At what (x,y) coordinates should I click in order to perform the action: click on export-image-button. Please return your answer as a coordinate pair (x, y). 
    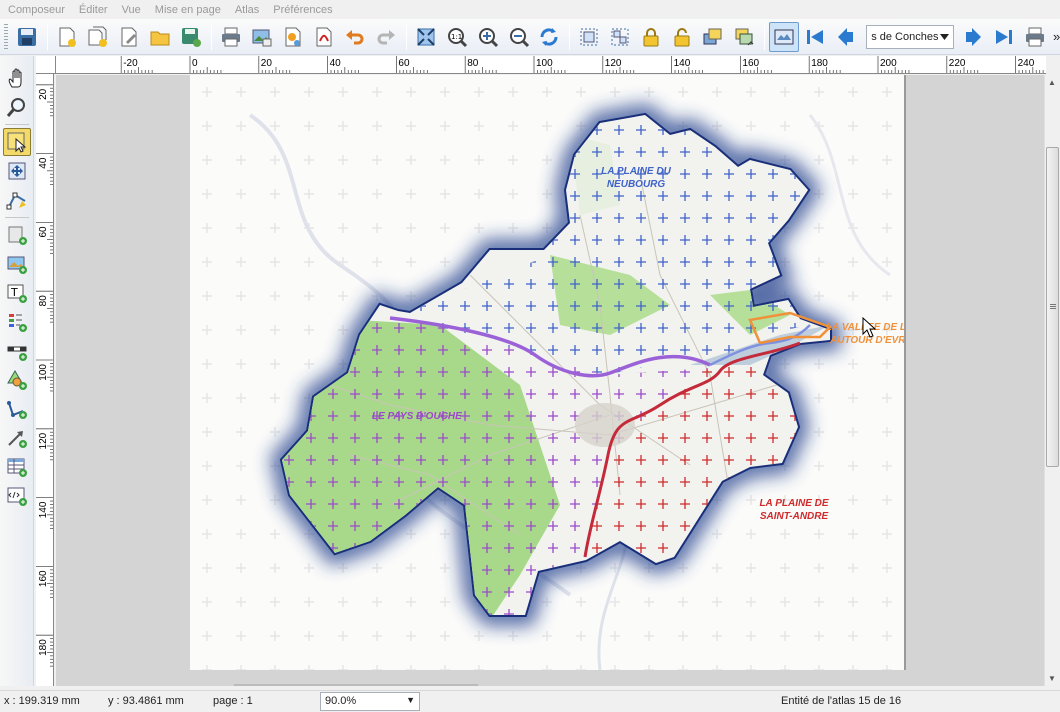
    Looking at the image, I should click on (262, 37).